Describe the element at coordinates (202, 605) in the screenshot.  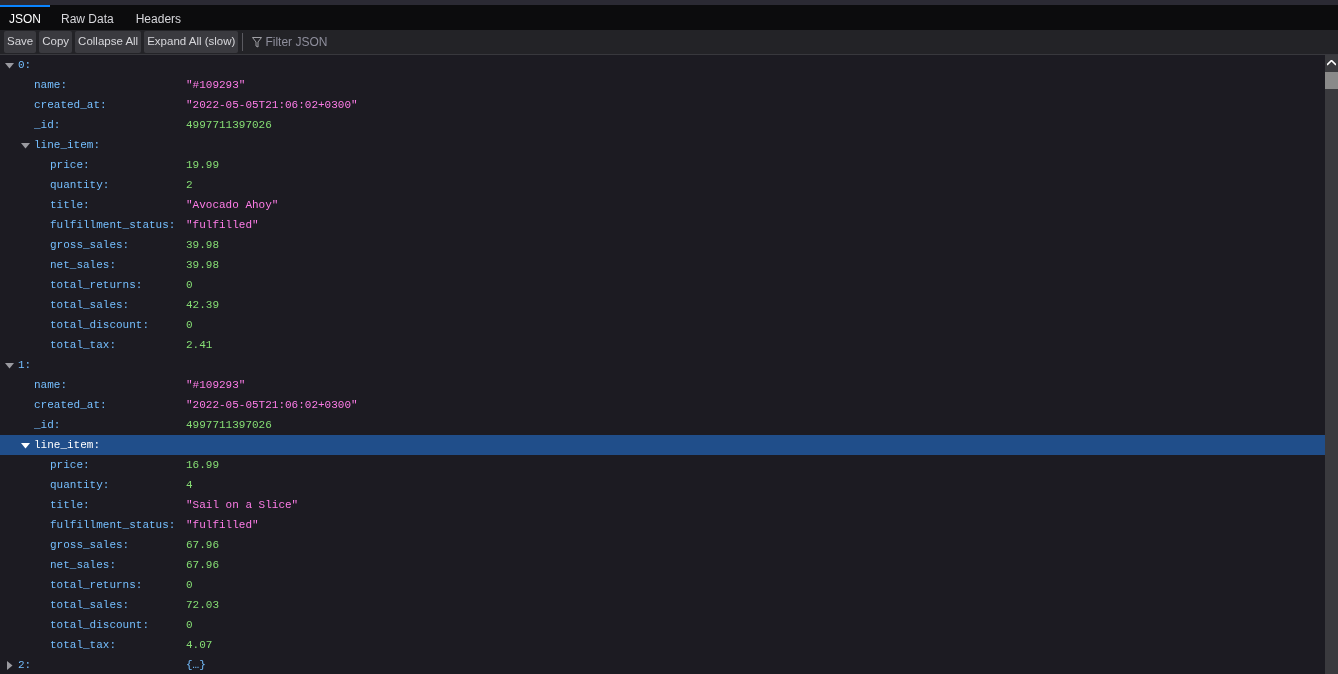
I see `json-value: 72.03` at that location.